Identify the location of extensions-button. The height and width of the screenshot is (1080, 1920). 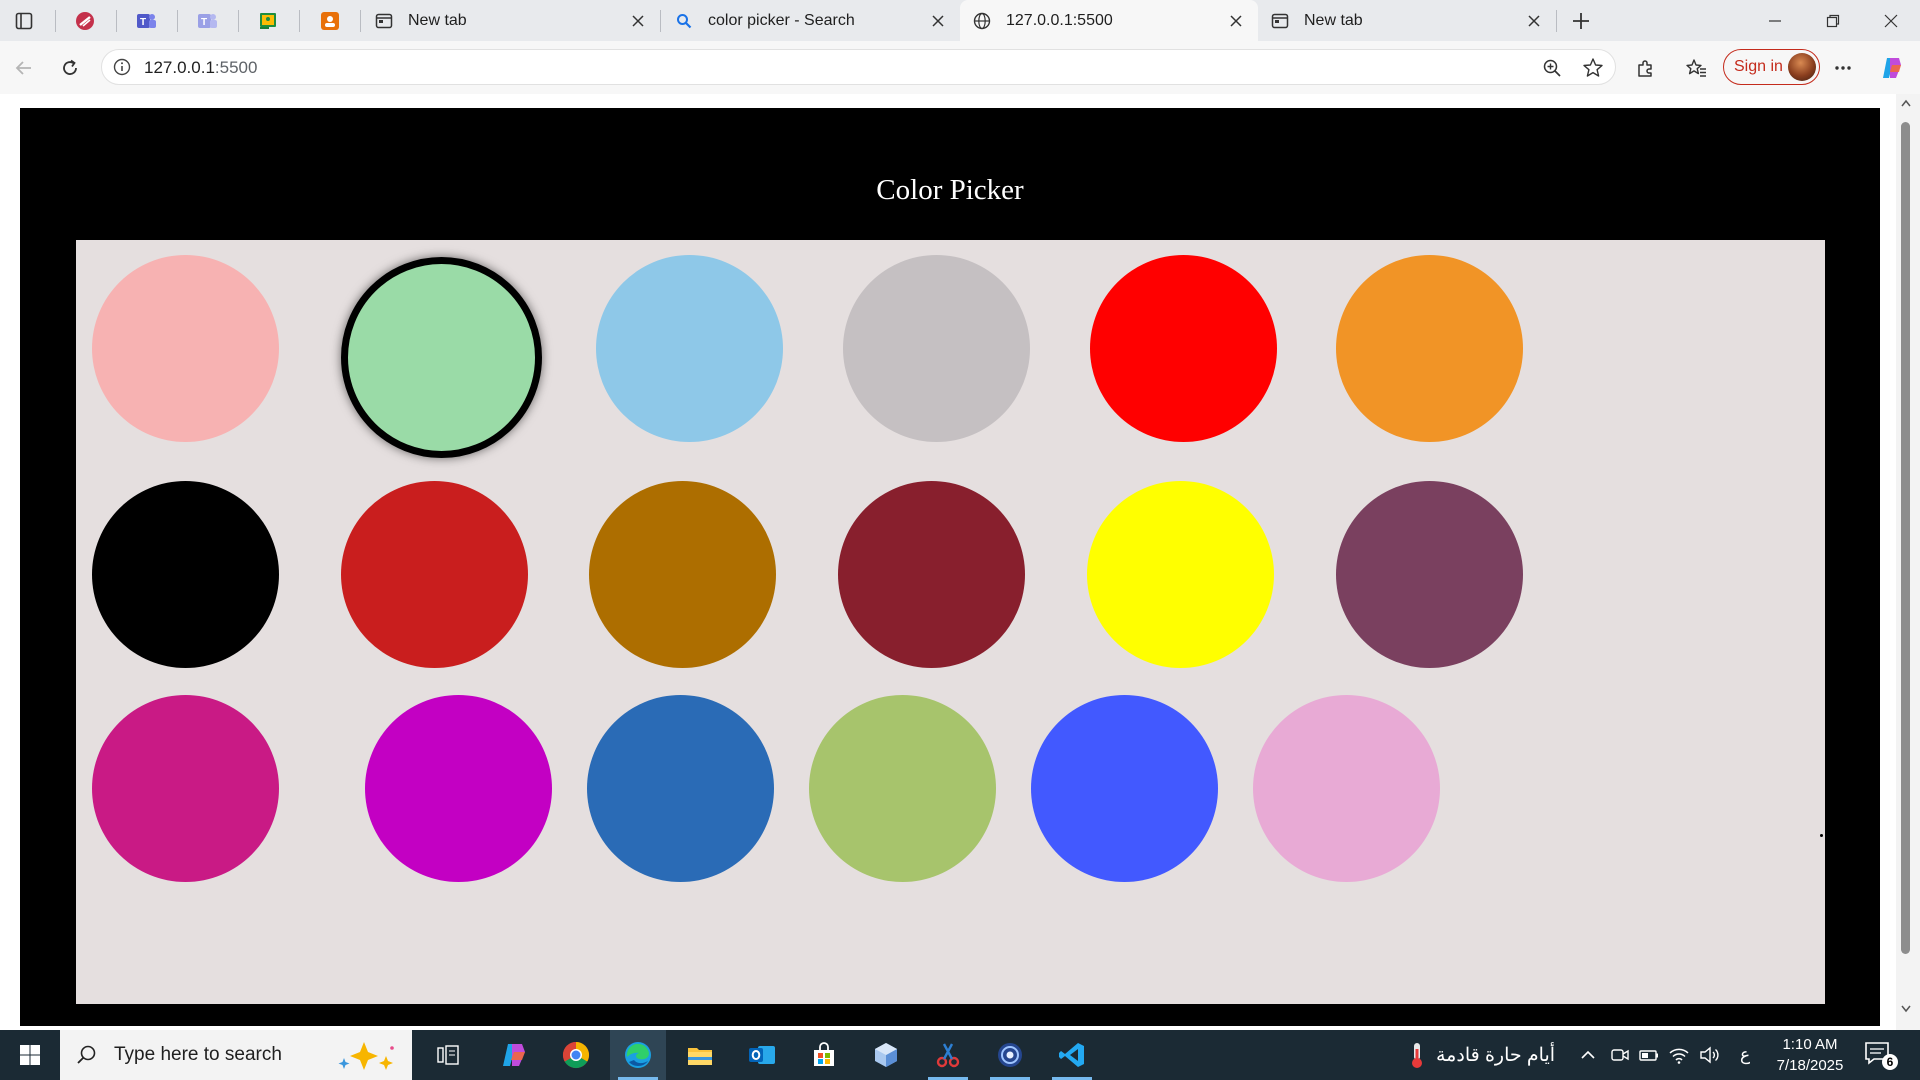
(1646, 68).